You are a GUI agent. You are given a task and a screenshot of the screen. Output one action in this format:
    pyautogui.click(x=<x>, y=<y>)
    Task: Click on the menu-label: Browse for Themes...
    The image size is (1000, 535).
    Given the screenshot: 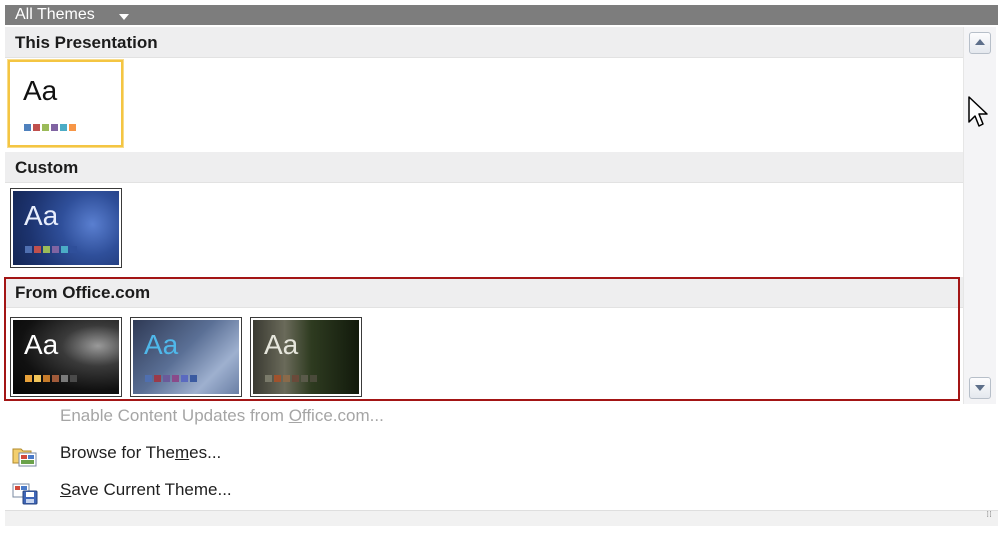 What is the action you would take?
    pyautogui.click(x=141, y=452)
    